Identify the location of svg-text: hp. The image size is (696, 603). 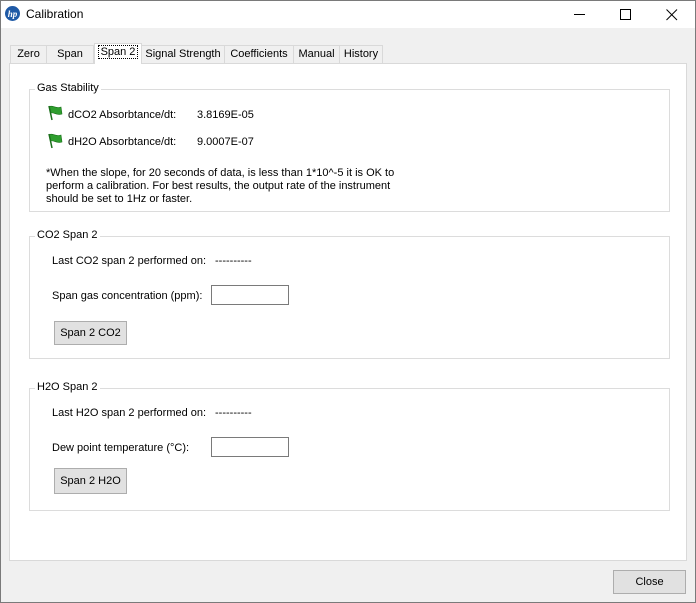
(13, 14).